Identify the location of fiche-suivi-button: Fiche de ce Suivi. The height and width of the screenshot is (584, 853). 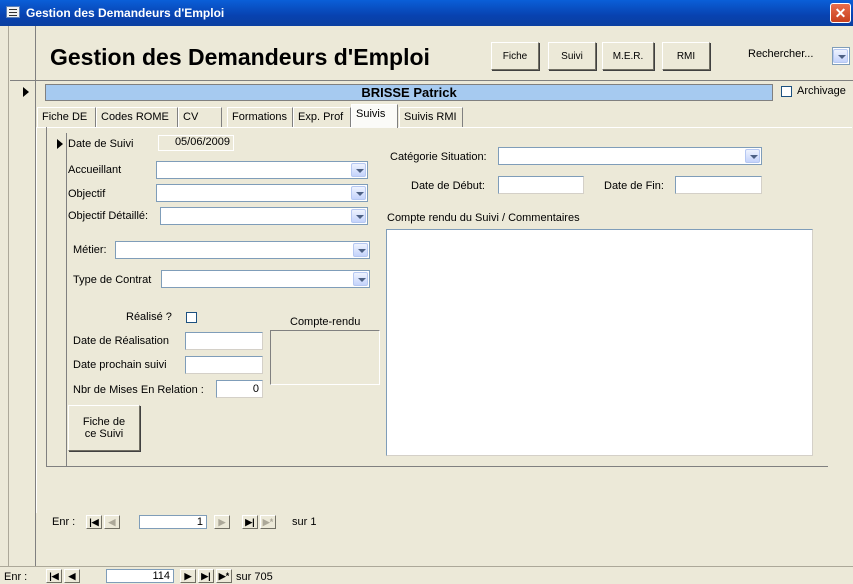
(104, 428).